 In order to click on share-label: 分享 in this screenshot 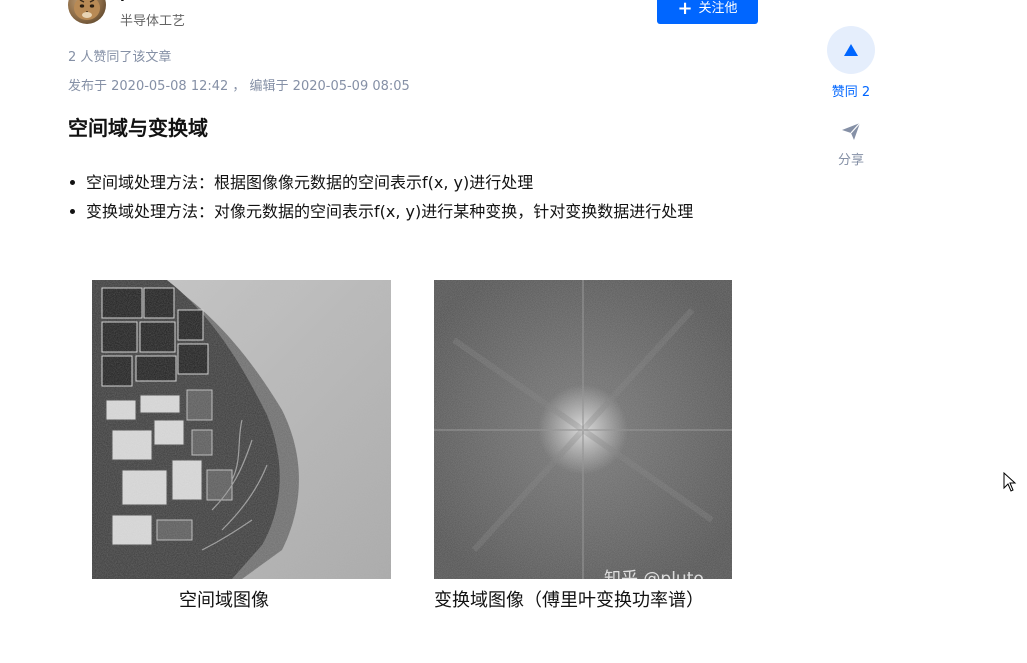, I will do `click(851, 158)`.